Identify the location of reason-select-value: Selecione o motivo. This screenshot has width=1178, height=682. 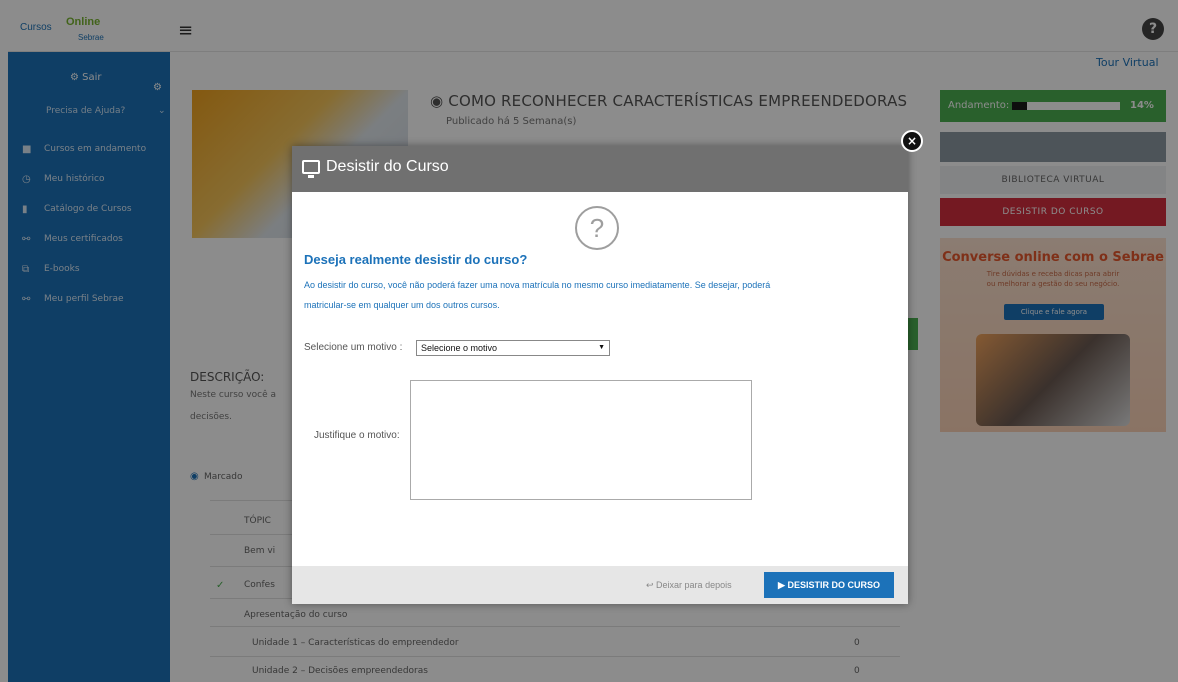
(459, 348).